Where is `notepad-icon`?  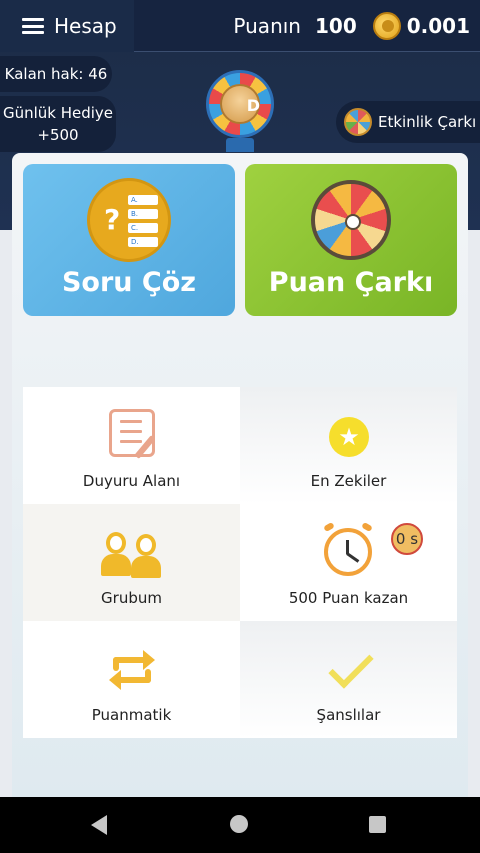 notepad-icon is located at coordinates (132, 434).